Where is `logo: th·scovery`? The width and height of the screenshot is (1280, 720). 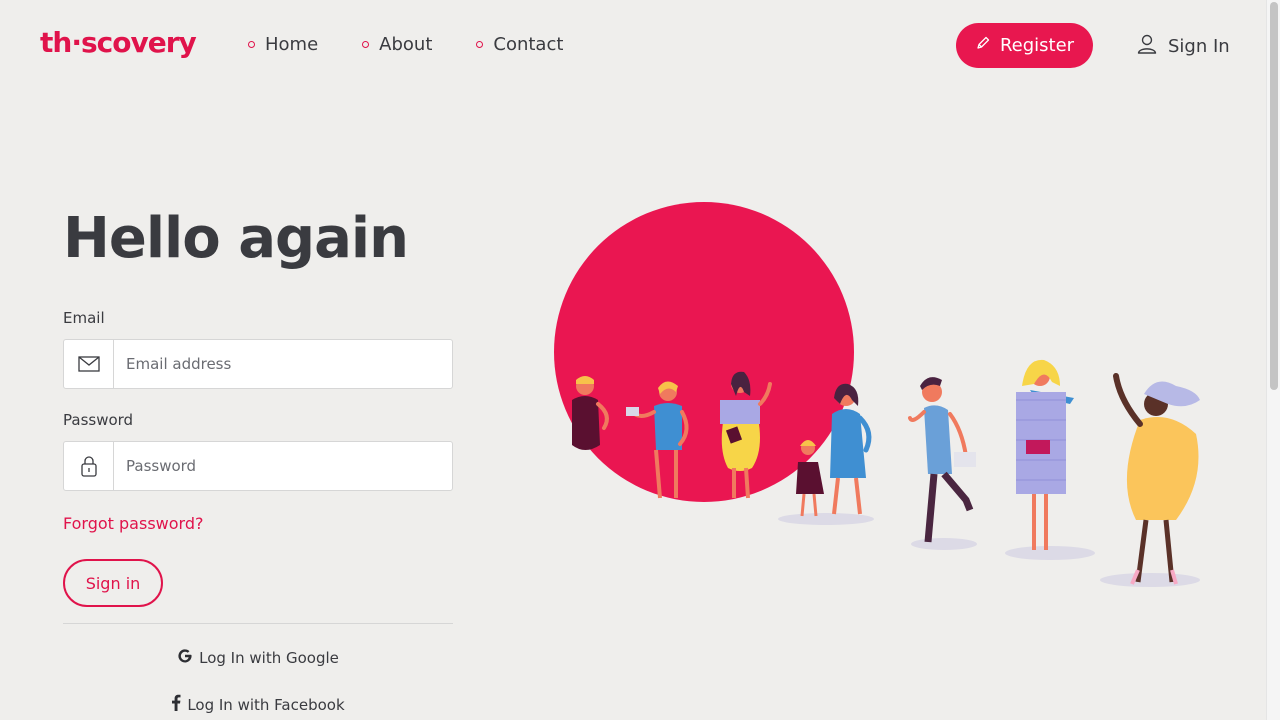
logo: th·scovery is located at coordinates (118, 42).